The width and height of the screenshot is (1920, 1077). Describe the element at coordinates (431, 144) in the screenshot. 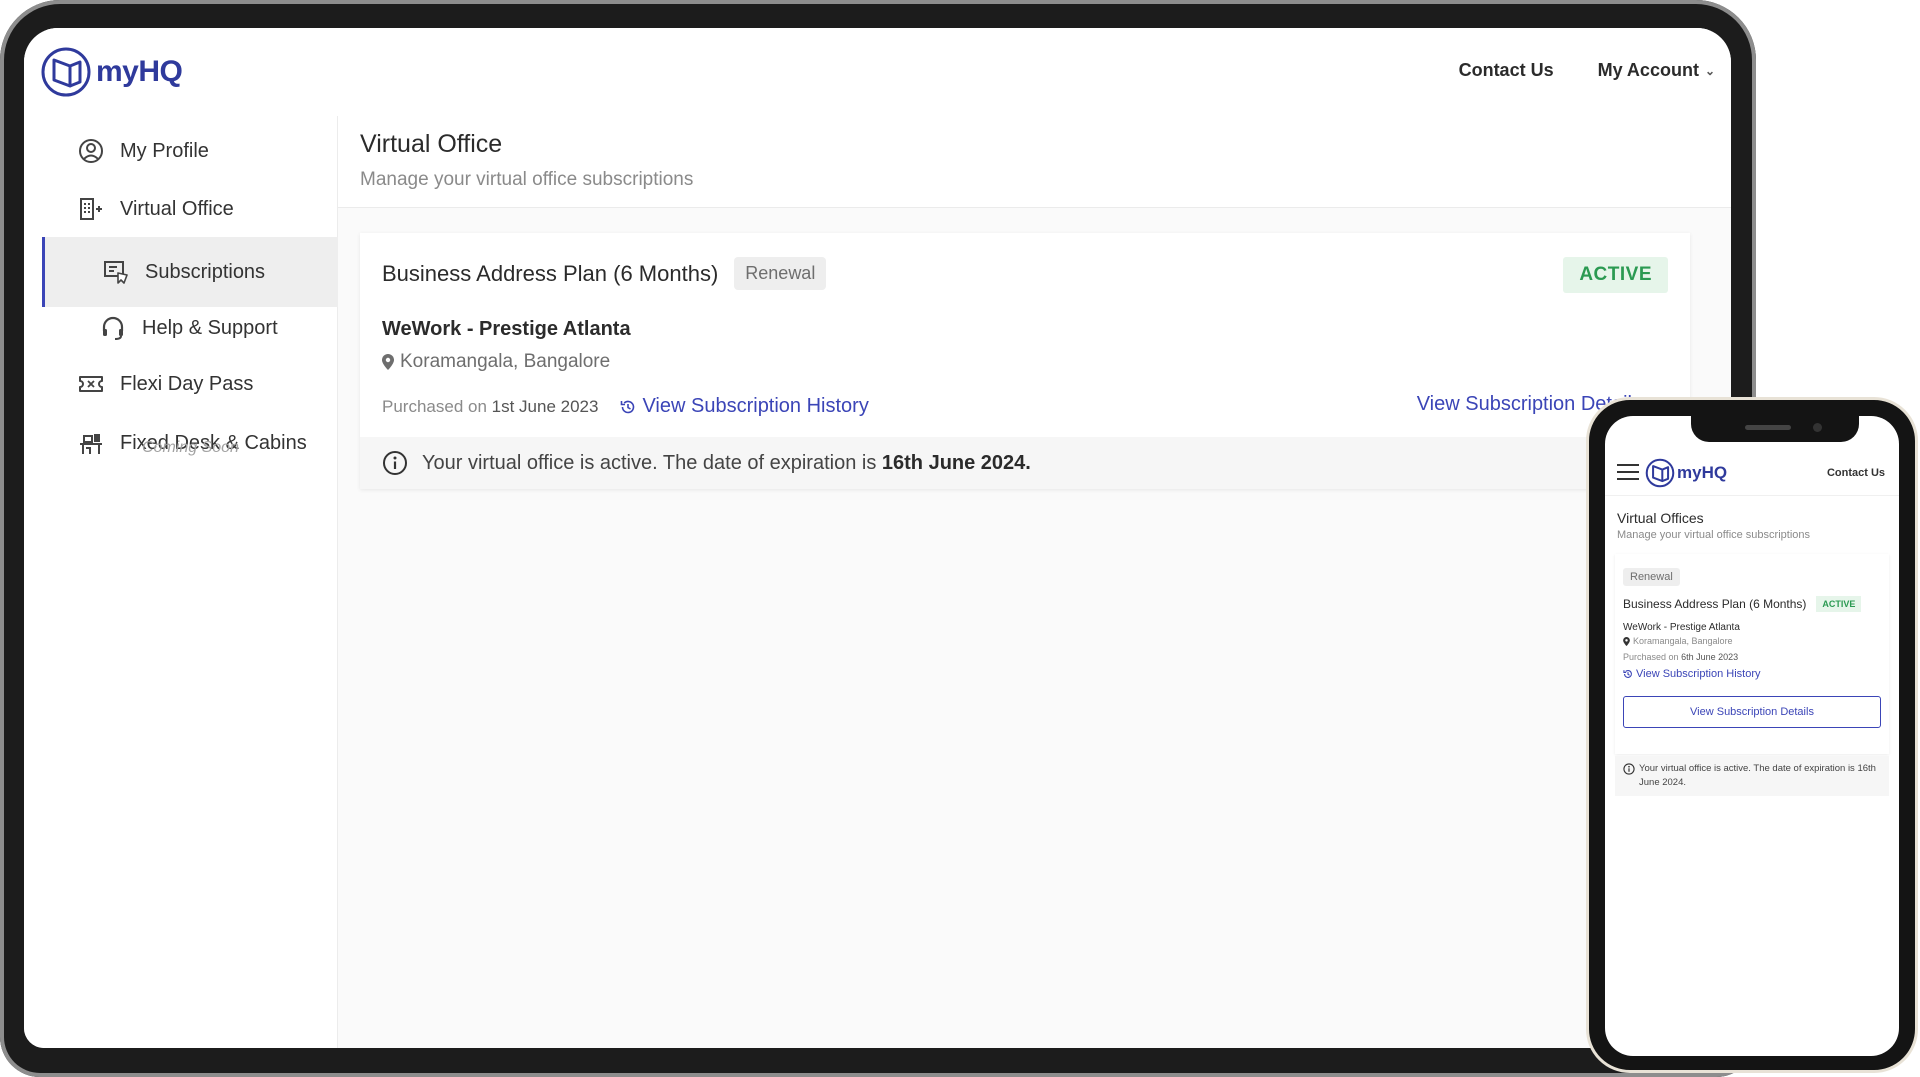

I see `page-title: Virtual Office` at that location.